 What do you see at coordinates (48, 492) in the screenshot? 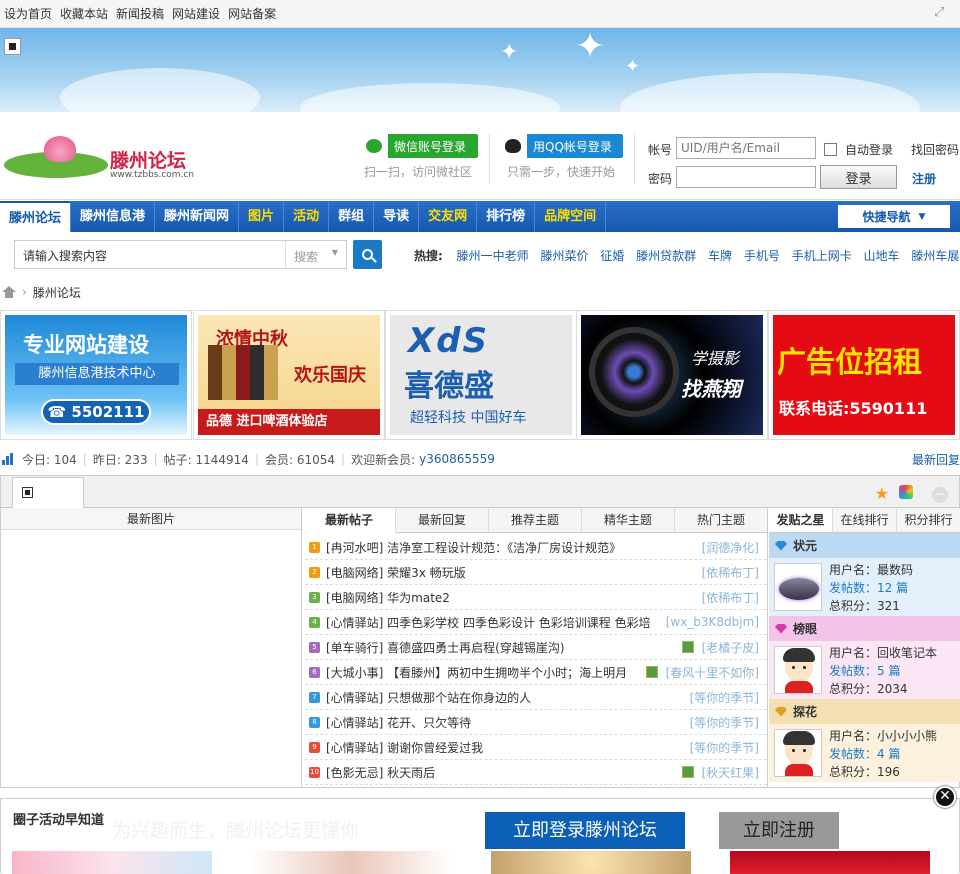
I see `panel-tab` at bounding box center [48, 492].